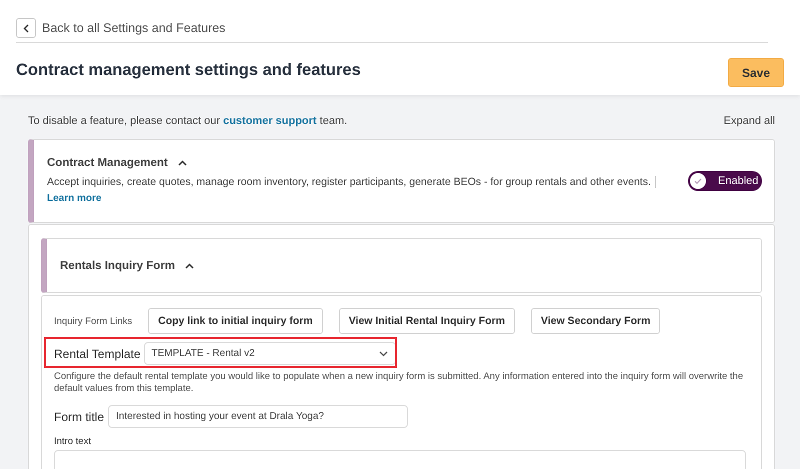 Image resolution: width=800 pixels, height=469 pixels. Describe the element at coordinates (188, 70) in the screenshot. I see `page-title: Contract management settings and features` at that location.